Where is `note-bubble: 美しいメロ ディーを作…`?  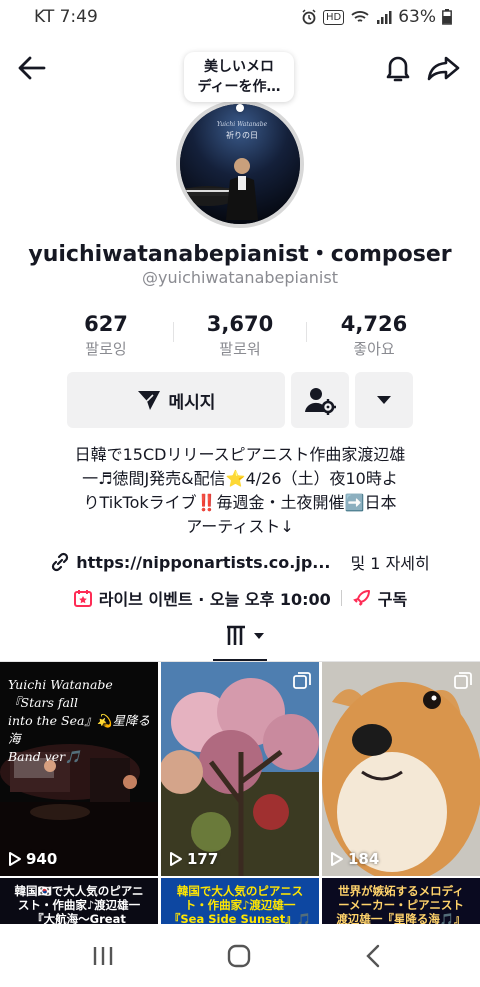 note-bubble: 美しいメロ ディーを作… is located at coordinates (239, 77).